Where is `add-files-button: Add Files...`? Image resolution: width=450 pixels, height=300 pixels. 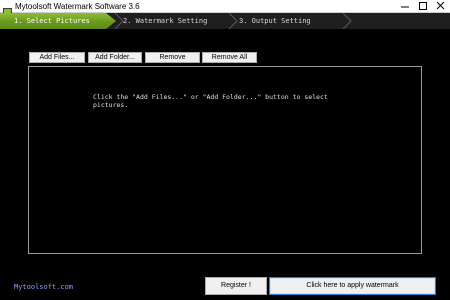 add-files-button: Add Files... is located at coordinates (57, 57).